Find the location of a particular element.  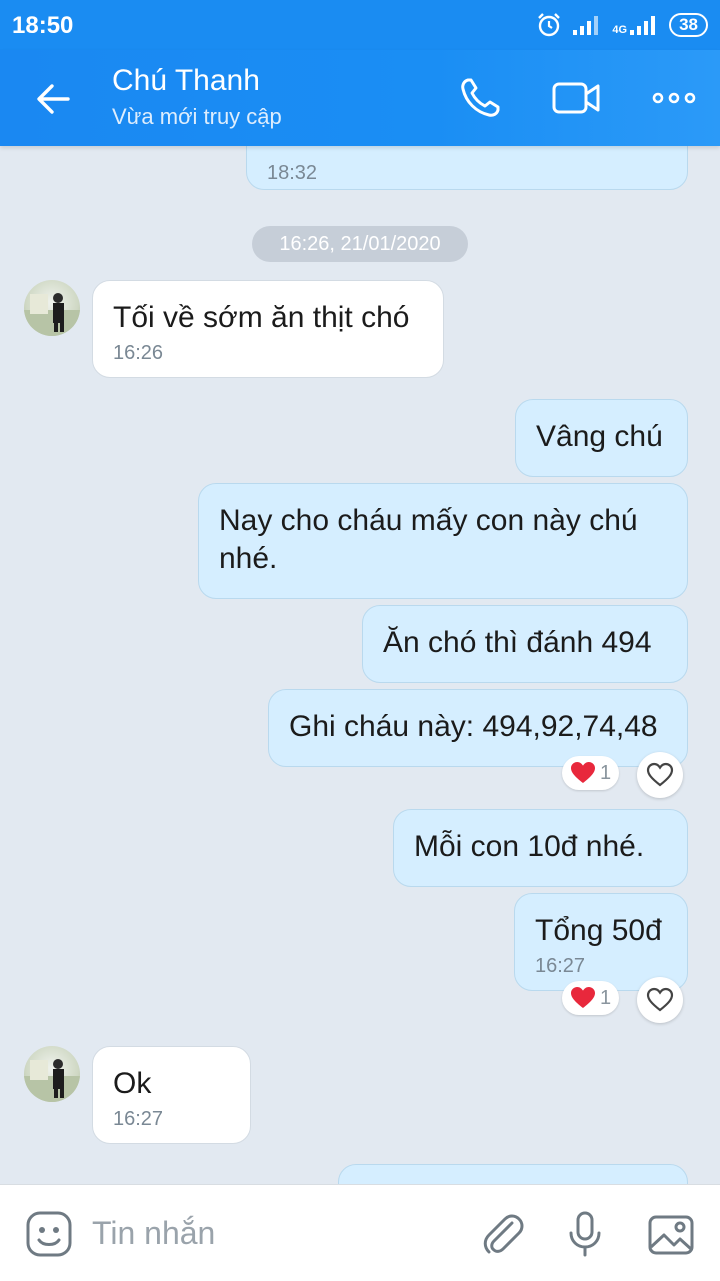

status-bar: 18:50 4G 38 is located at coordinates (360, 25).